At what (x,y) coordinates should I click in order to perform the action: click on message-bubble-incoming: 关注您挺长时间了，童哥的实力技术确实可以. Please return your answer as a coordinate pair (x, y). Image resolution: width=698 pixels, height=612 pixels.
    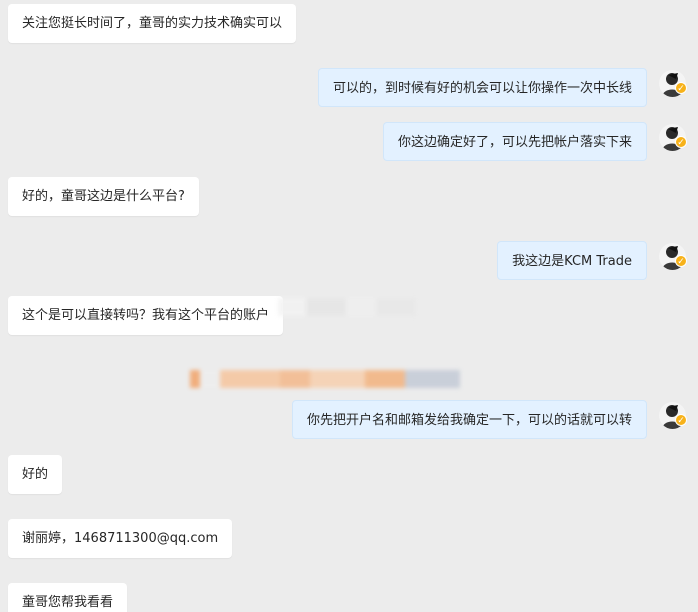
    Looking at the image, I should click on (152, 23).